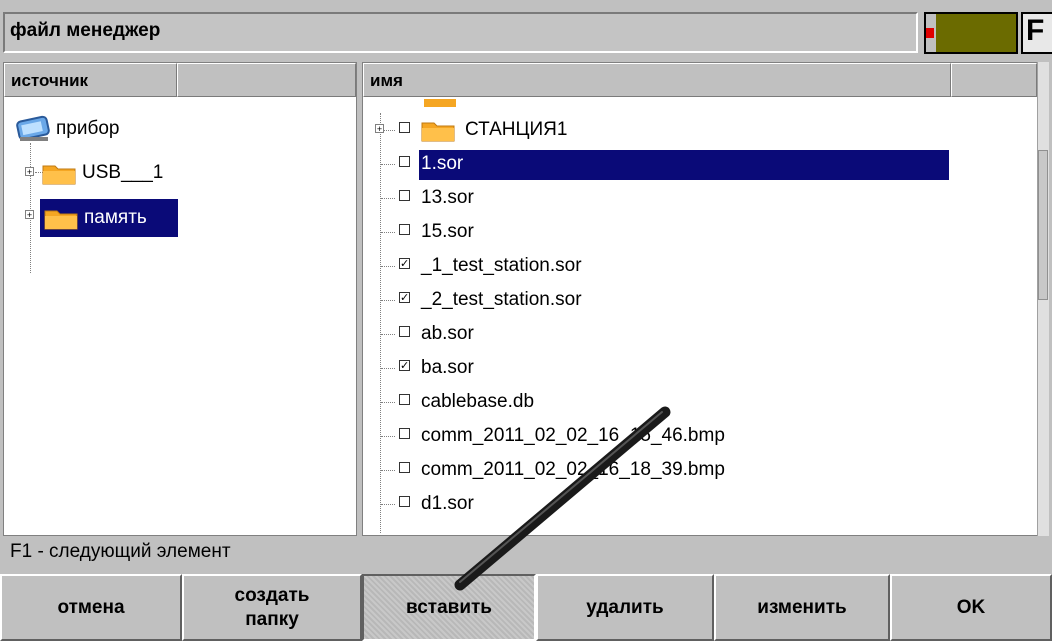  I want to click on battery-low-marker, so click(930, 33).